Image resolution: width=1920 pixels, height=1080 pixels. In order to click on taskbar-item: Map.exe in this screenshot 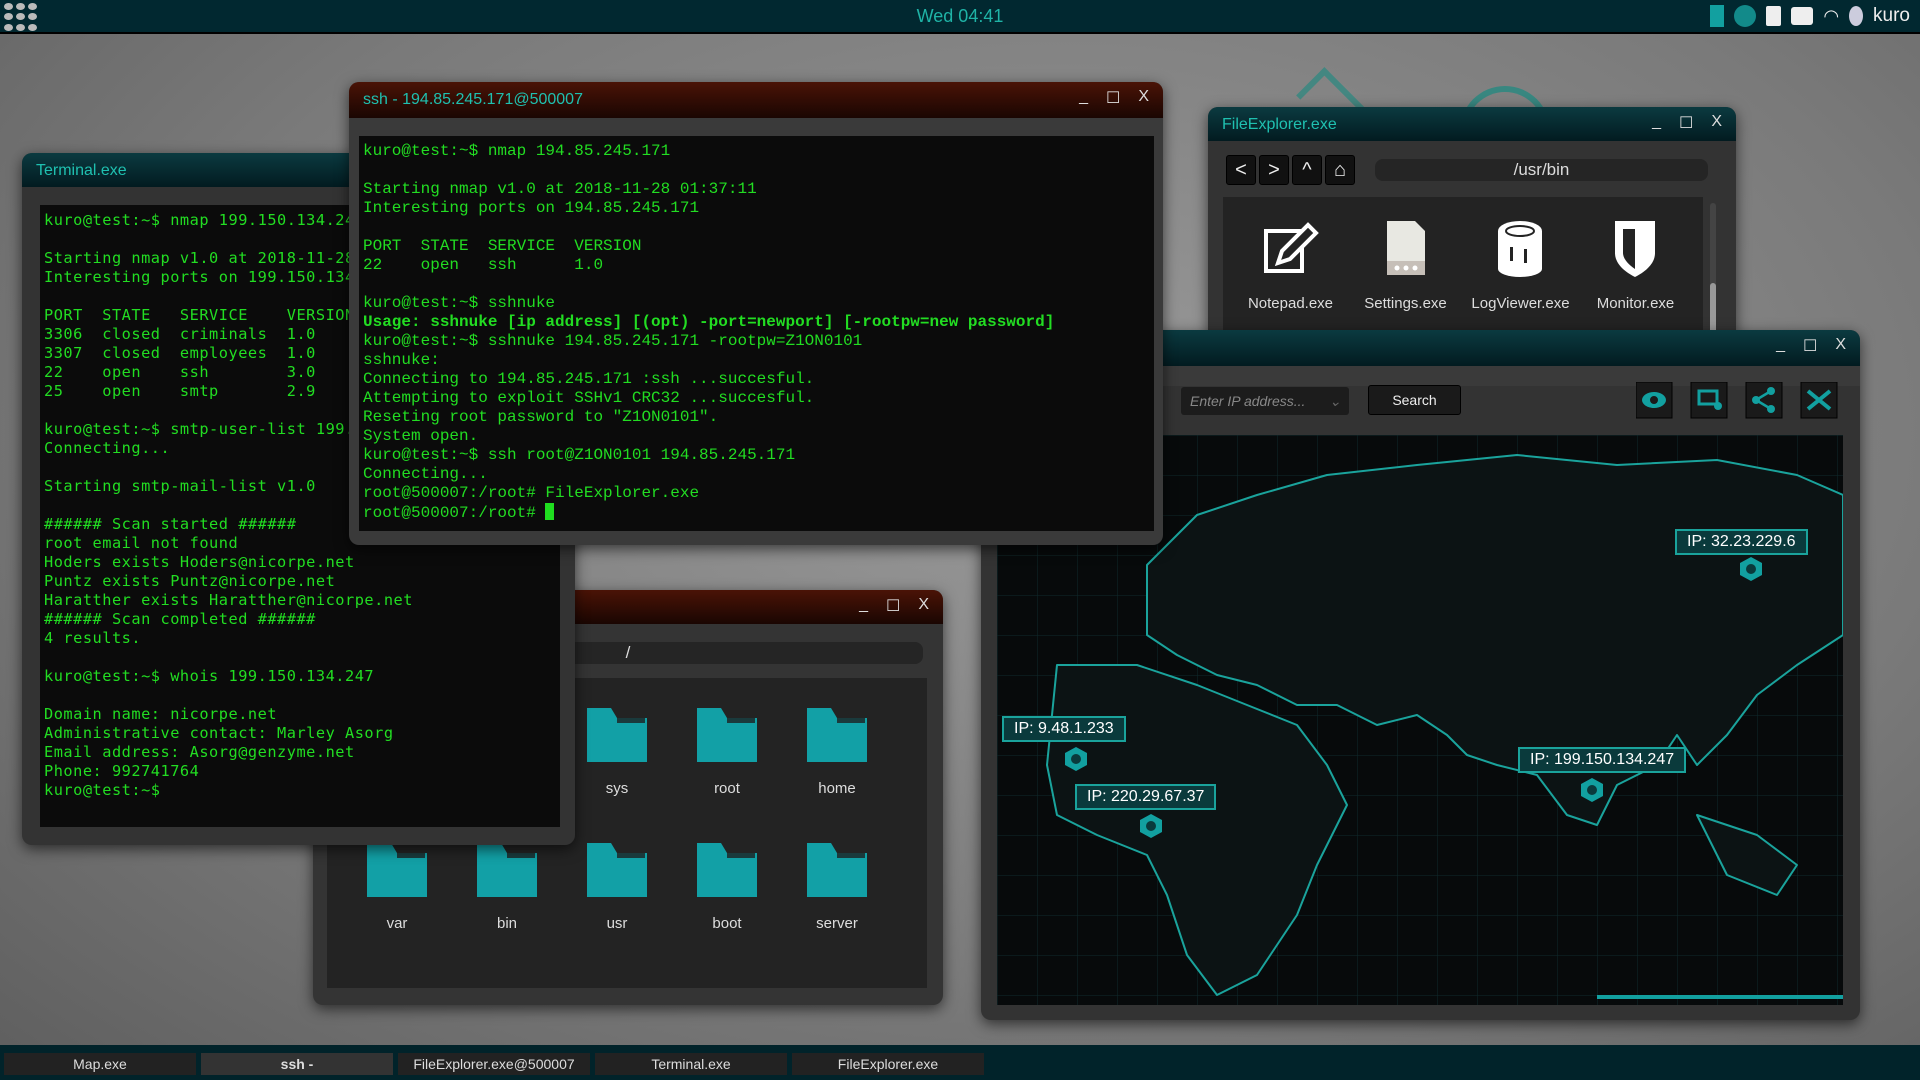, I will do `click(100, 1064)`.